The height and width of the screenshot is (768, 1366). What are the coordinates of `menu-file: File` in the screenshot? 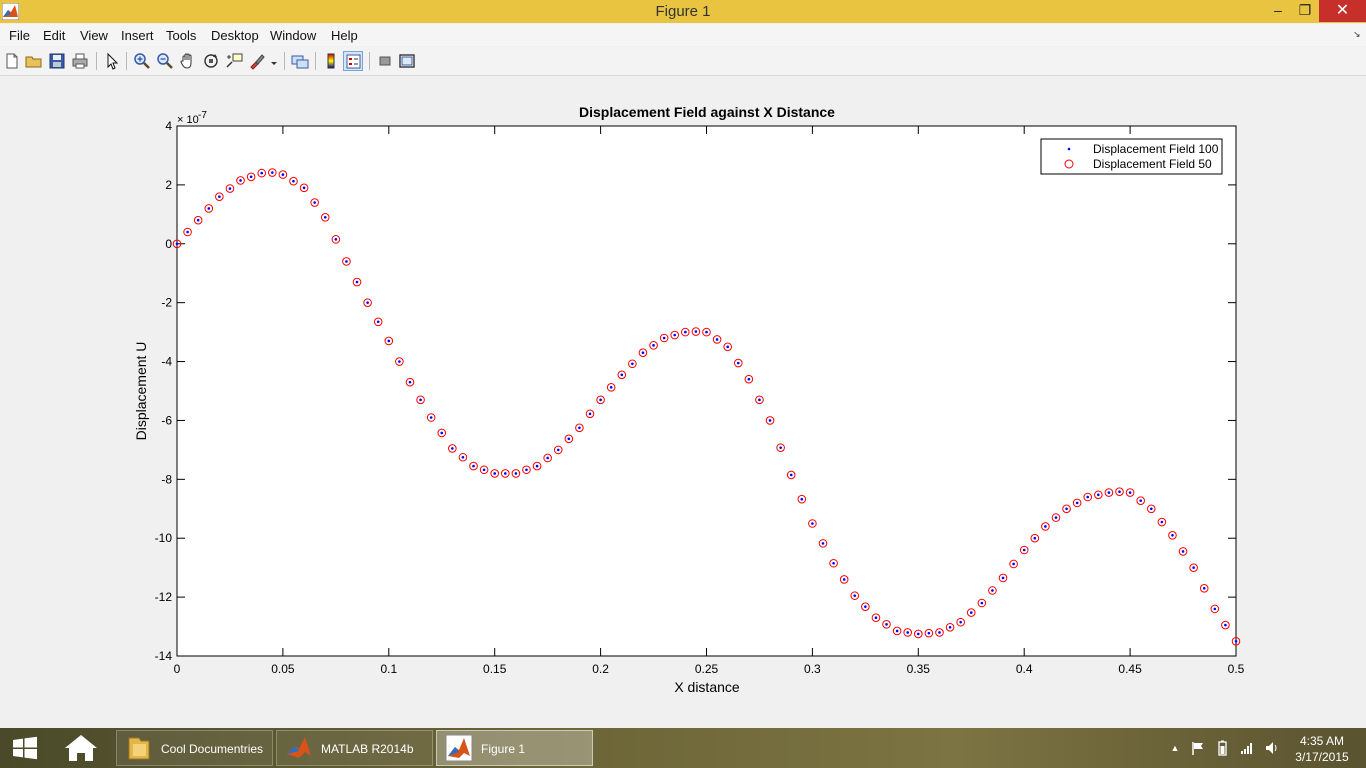 It's located at (19, 35).